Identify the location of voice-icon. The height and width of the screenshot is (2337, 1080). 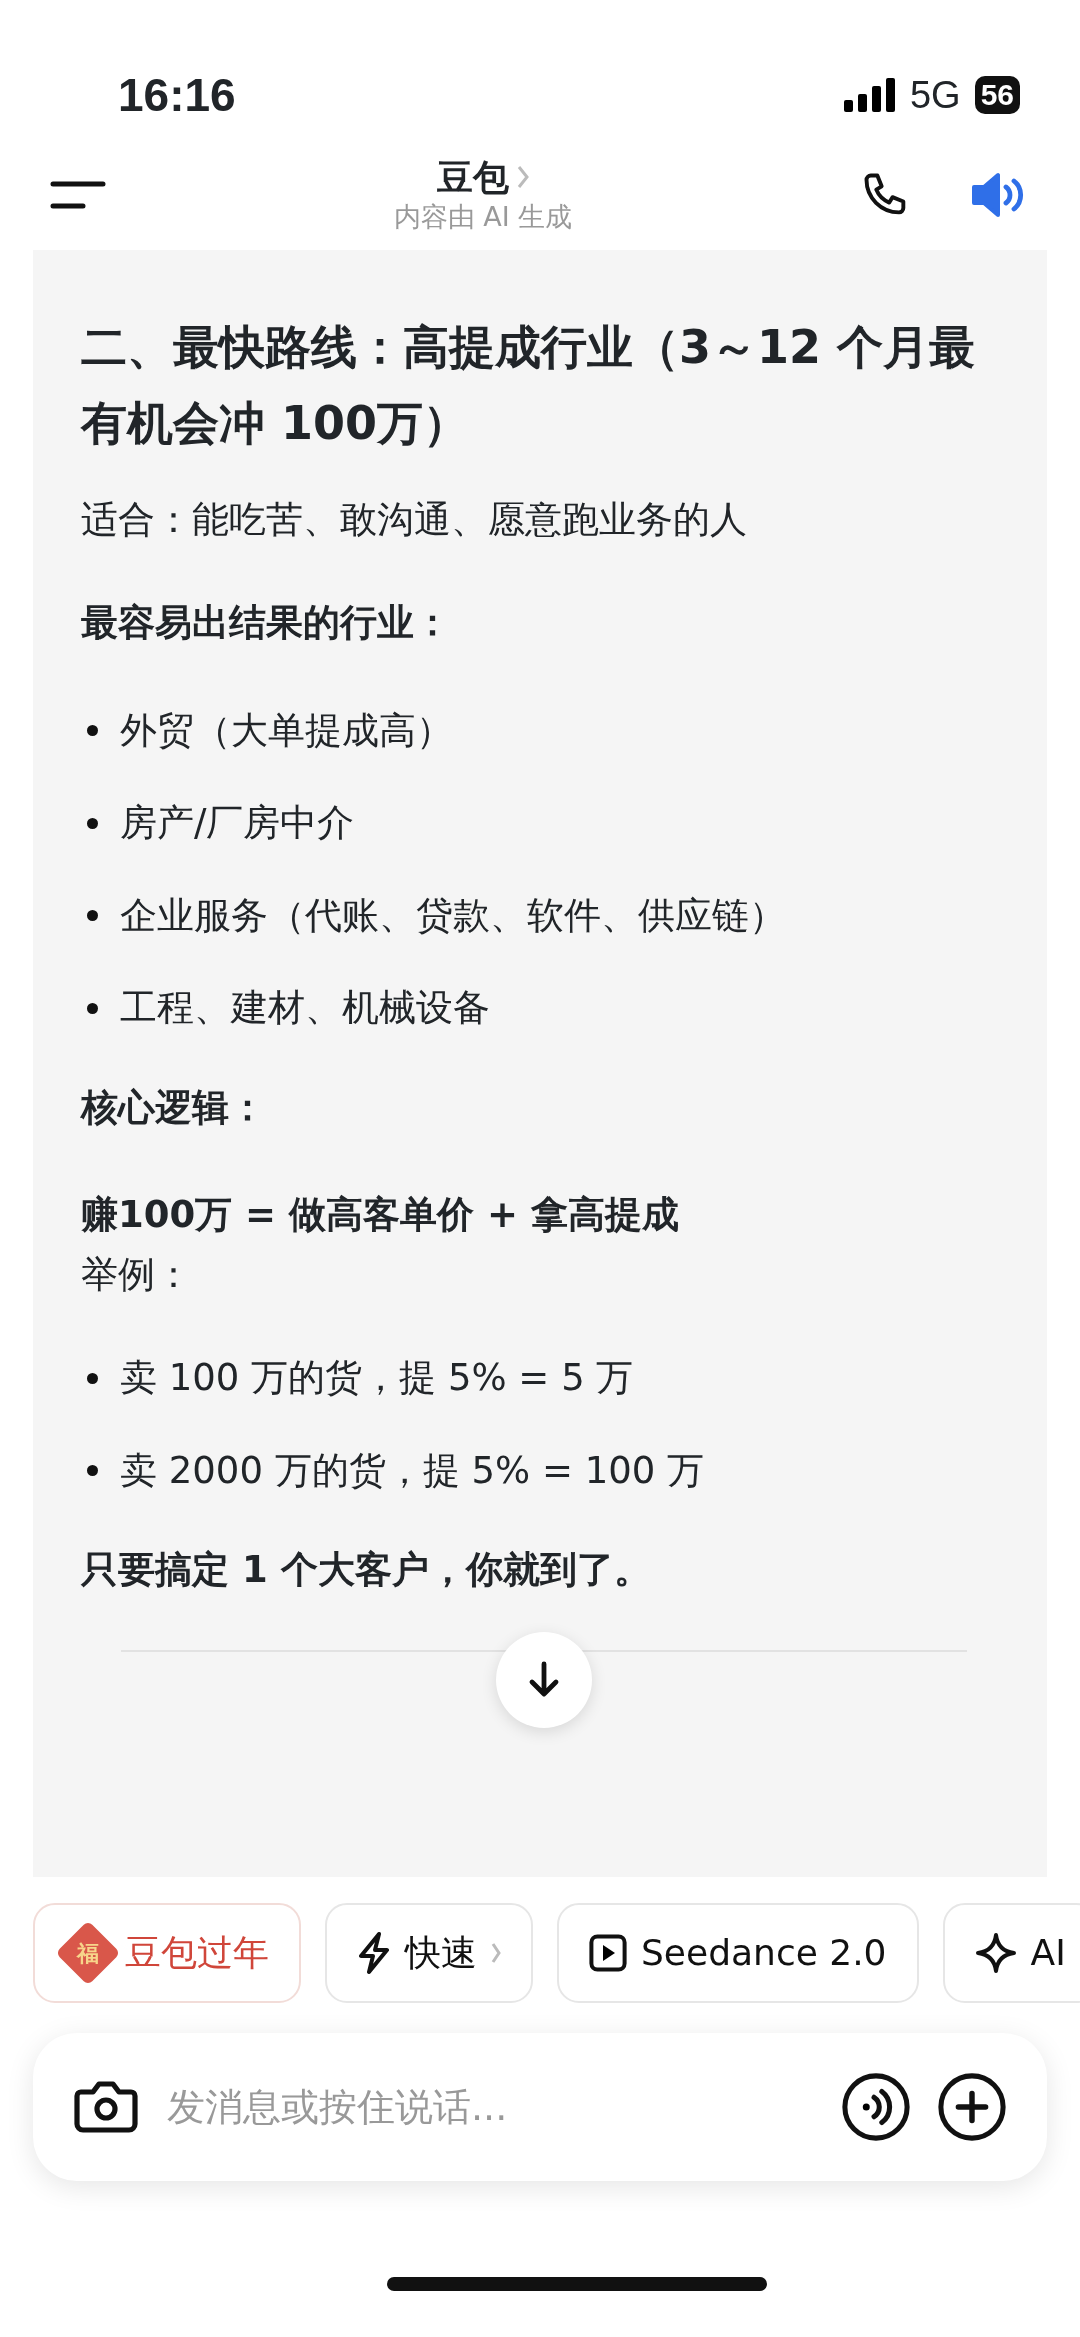
(876, 2107).